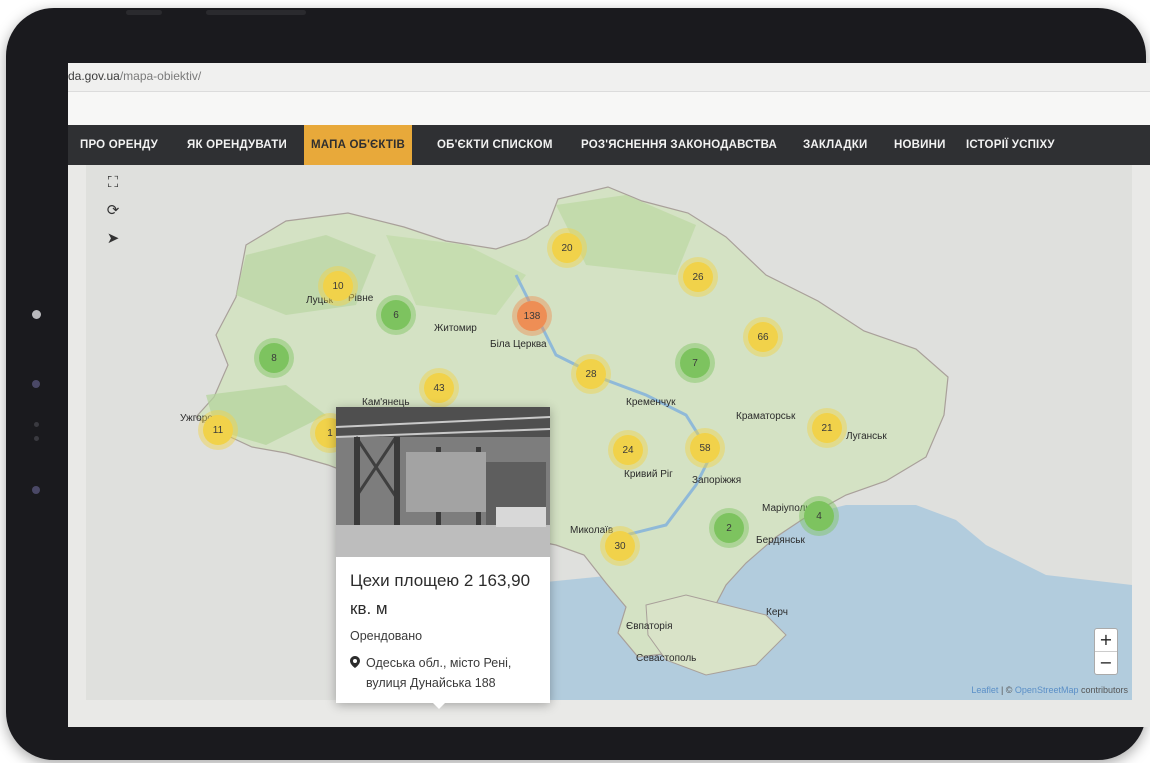  I want to click on fullscreen-icon: ⛶, so click(113, 182).